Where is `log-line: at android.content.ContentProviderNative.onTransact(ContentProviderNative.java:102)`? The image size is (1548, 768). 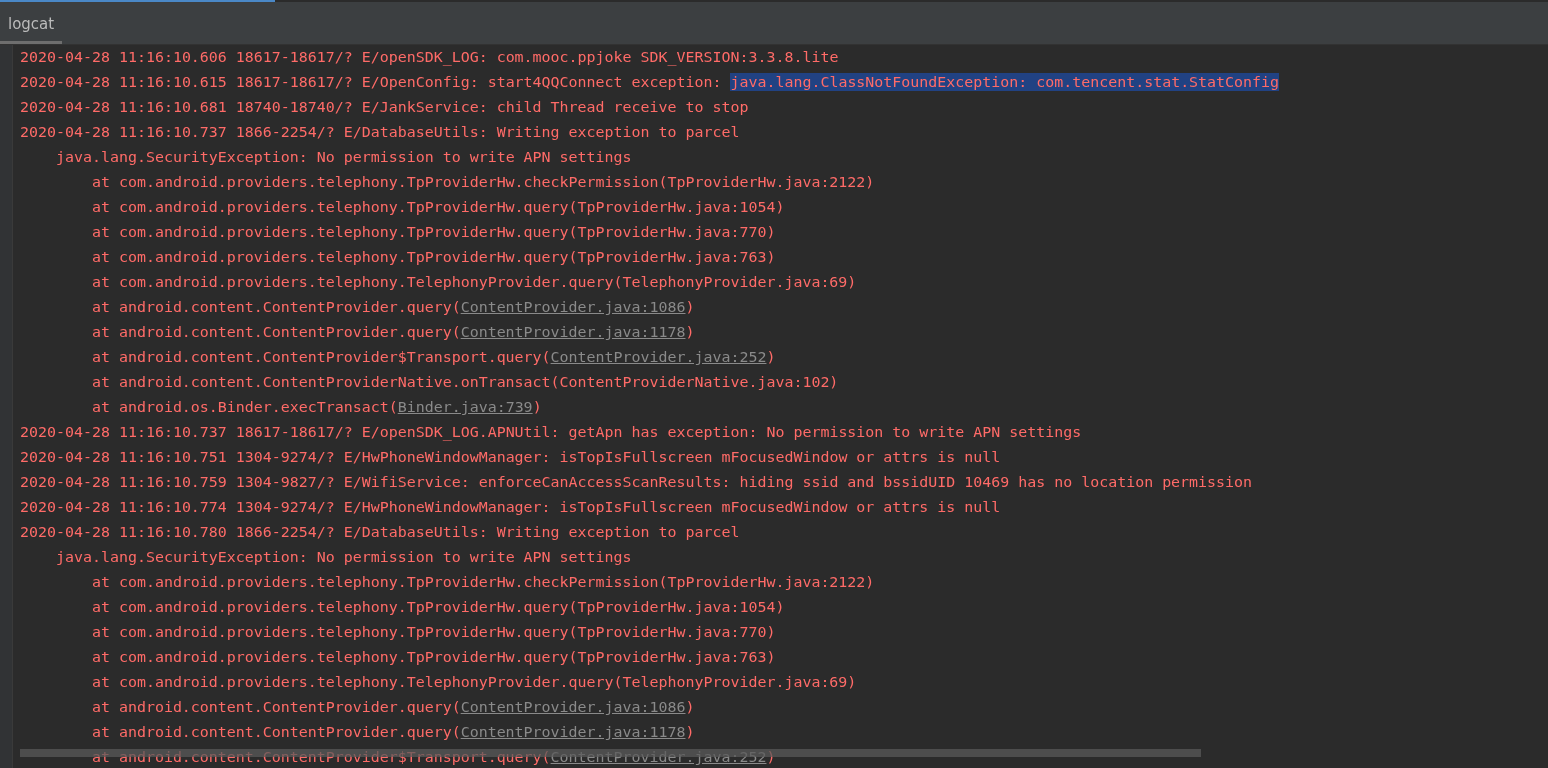
log-line: at android.content.ContentProviderNative.onTransact(ContentProviderNative.java:102) is located at coordinates (465, 382).